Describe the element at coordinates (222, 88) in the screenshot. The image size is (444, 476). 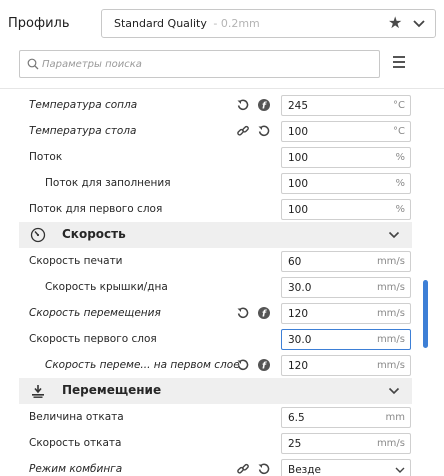
I see `header-divider` at that location.